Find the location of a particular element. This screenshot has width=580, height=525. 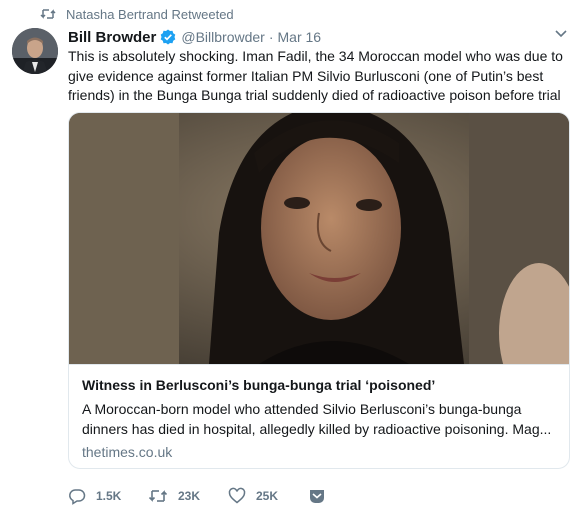

tweet-date: Mar 16 is located at coordinates (300, 37).